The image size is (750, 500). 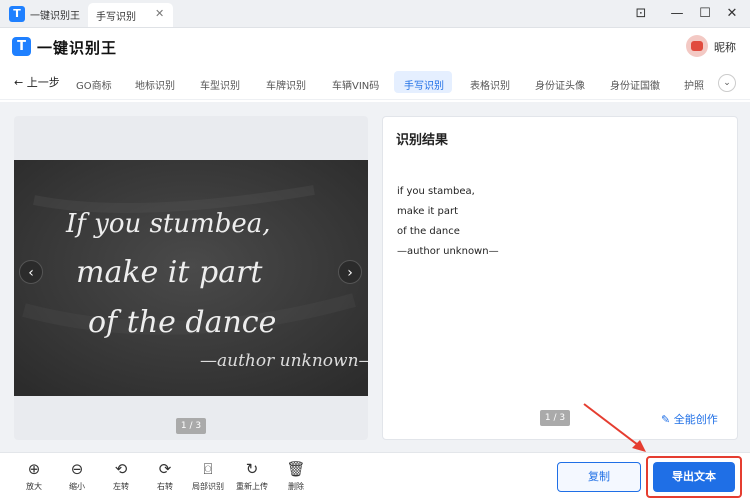 What do you see at coordinates (599, 477) in the screenshot?
I see `copy-button: 复制` at bounding box center [599, 477].